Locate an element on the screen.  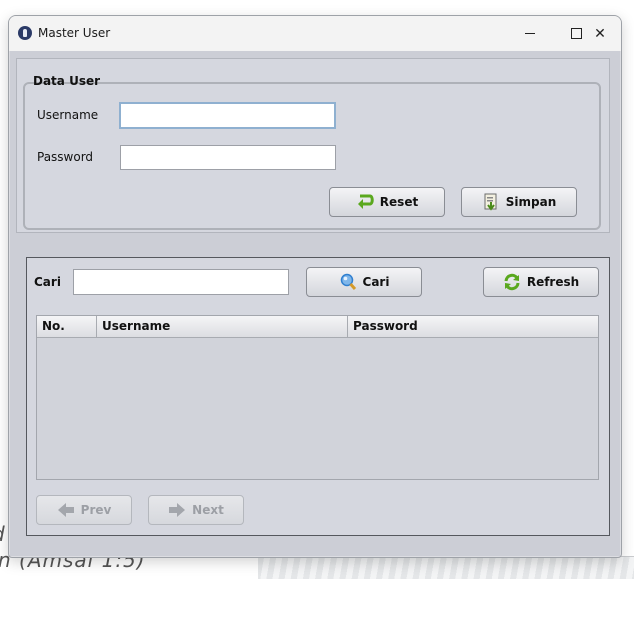
search-input is located at coordinates (181, 282).